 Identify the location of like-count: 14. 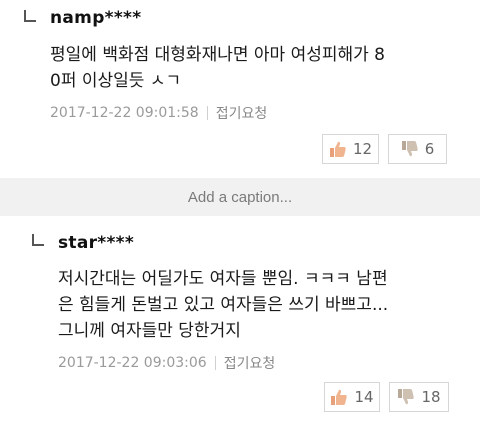
(364, 397).